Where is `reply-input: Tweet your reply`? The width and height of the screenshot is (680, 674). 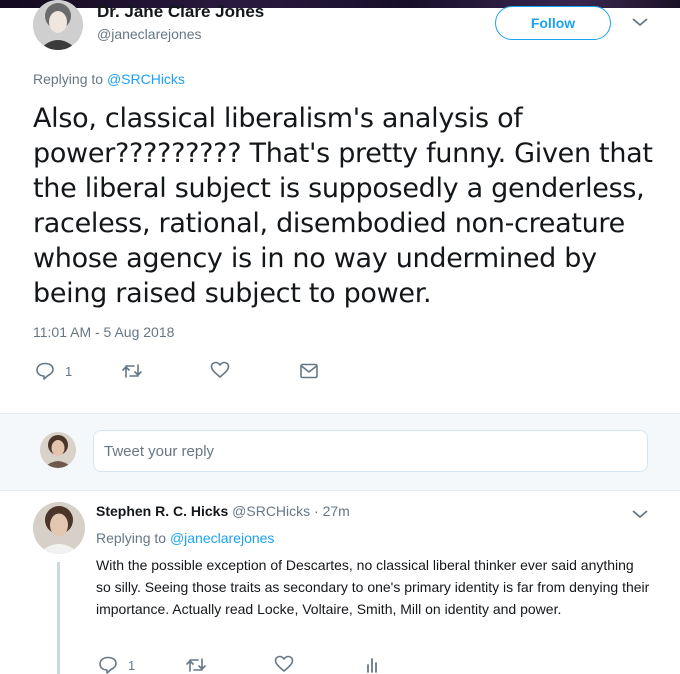
reply-input: Tweet your reply is located at coordinates (370, 451).